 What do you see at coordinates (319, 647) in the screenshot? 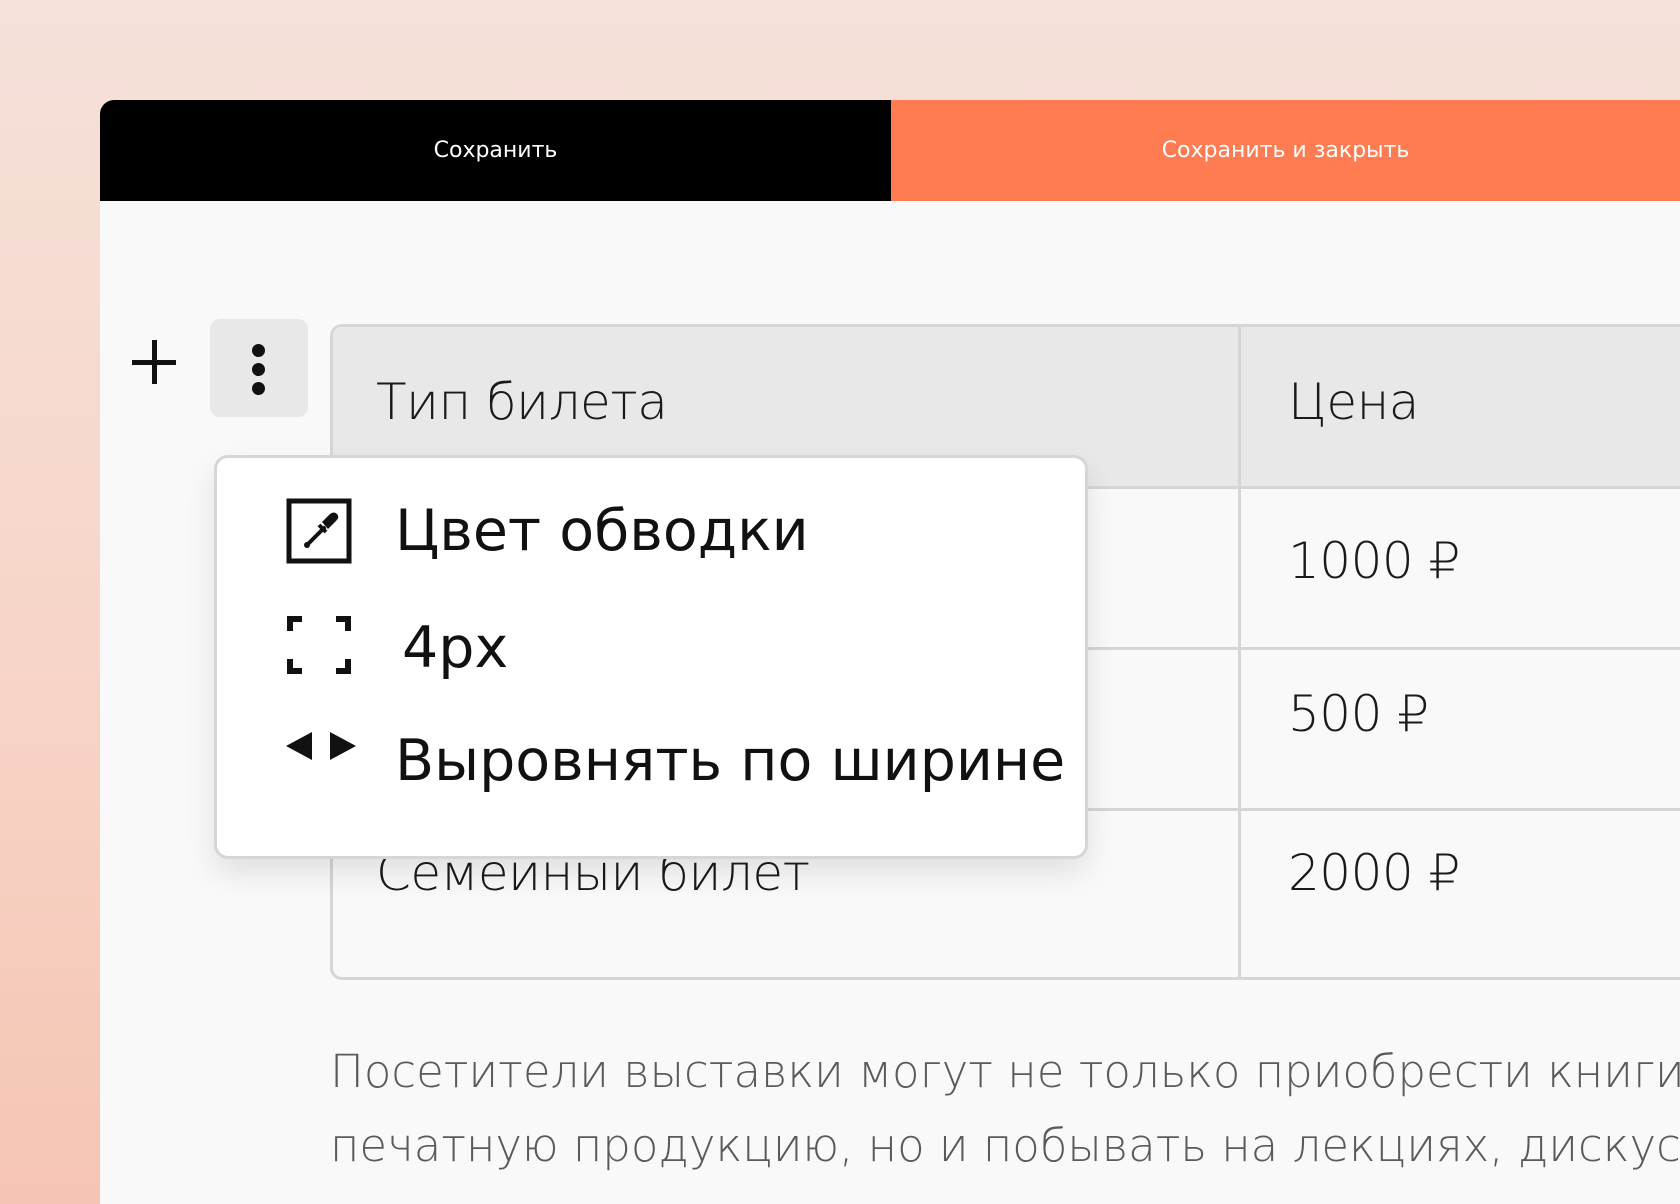
I see `border-width-icon` at bounding box center [319, 647].